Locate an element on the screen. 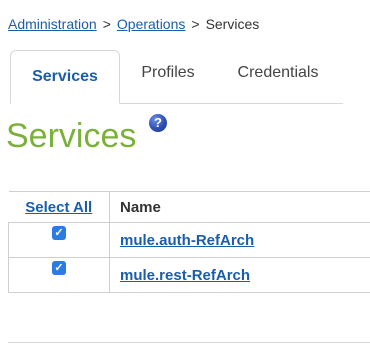 The width and height of the screenshot is (370, 354). help-icon: ? is located at coordinates (158, 123).